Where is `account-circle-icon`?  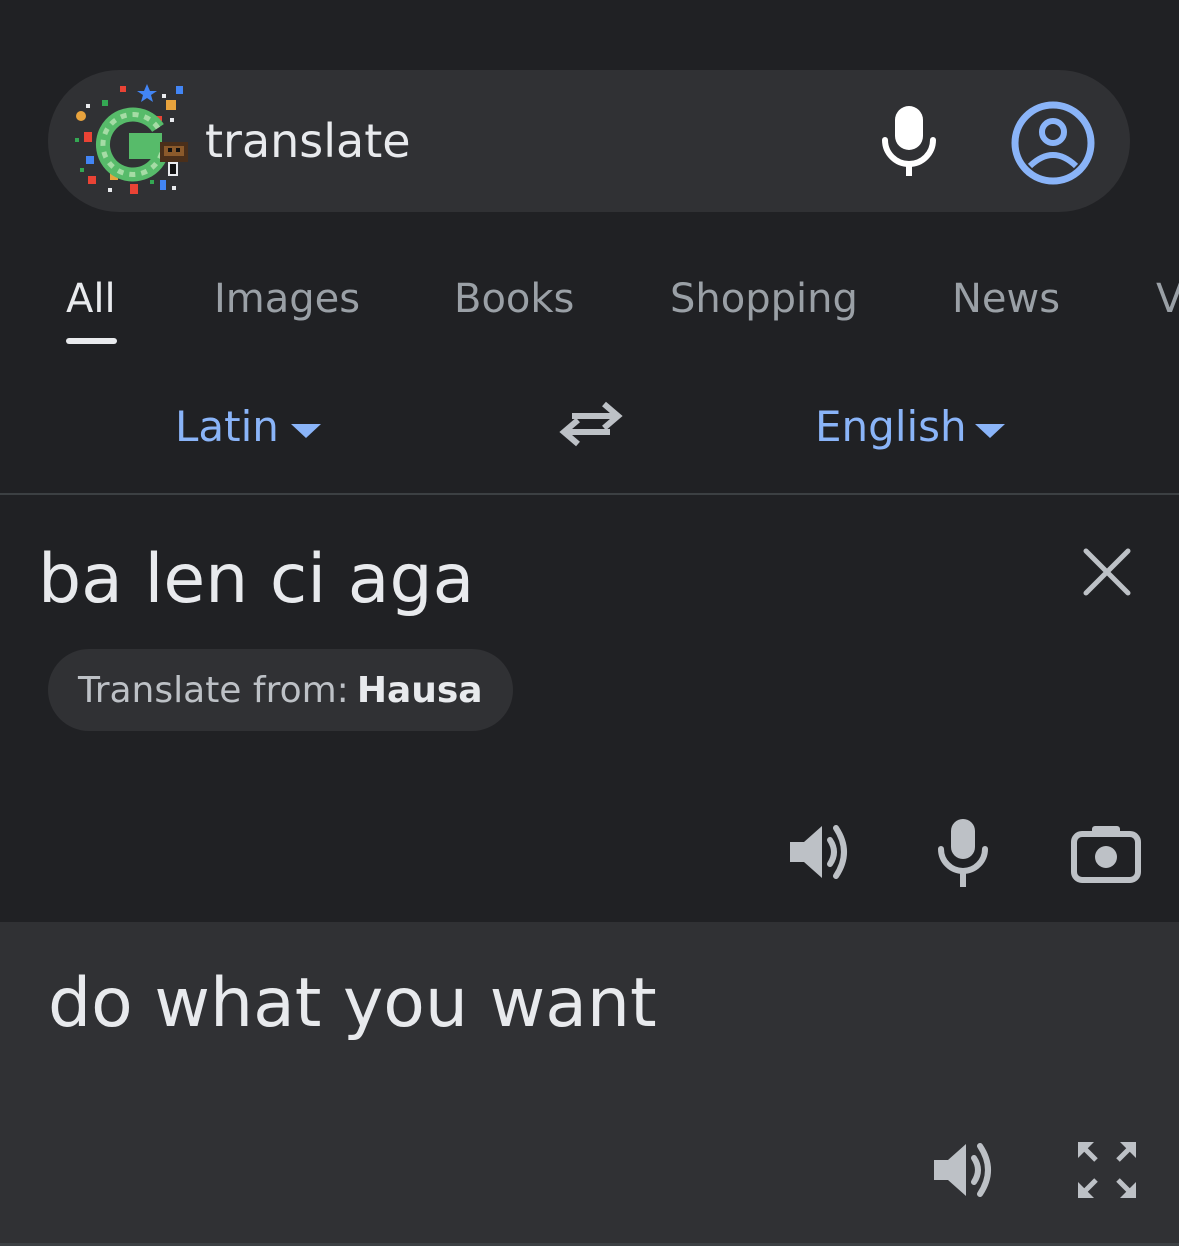 account-circle-icon is located at coordinates (1053, 143).